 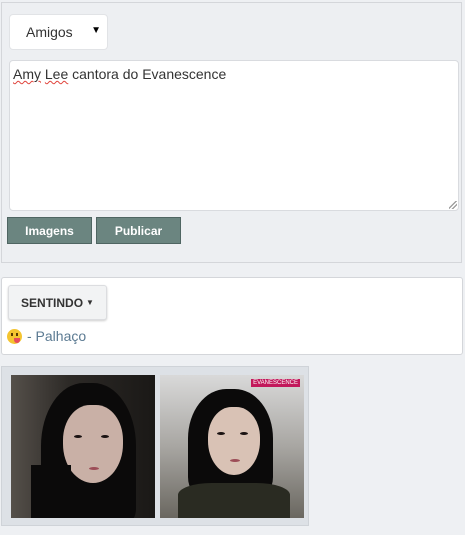 I want to click on feeling-dropdown-button: SENTINDO ▼, so click(x=57, y=302).